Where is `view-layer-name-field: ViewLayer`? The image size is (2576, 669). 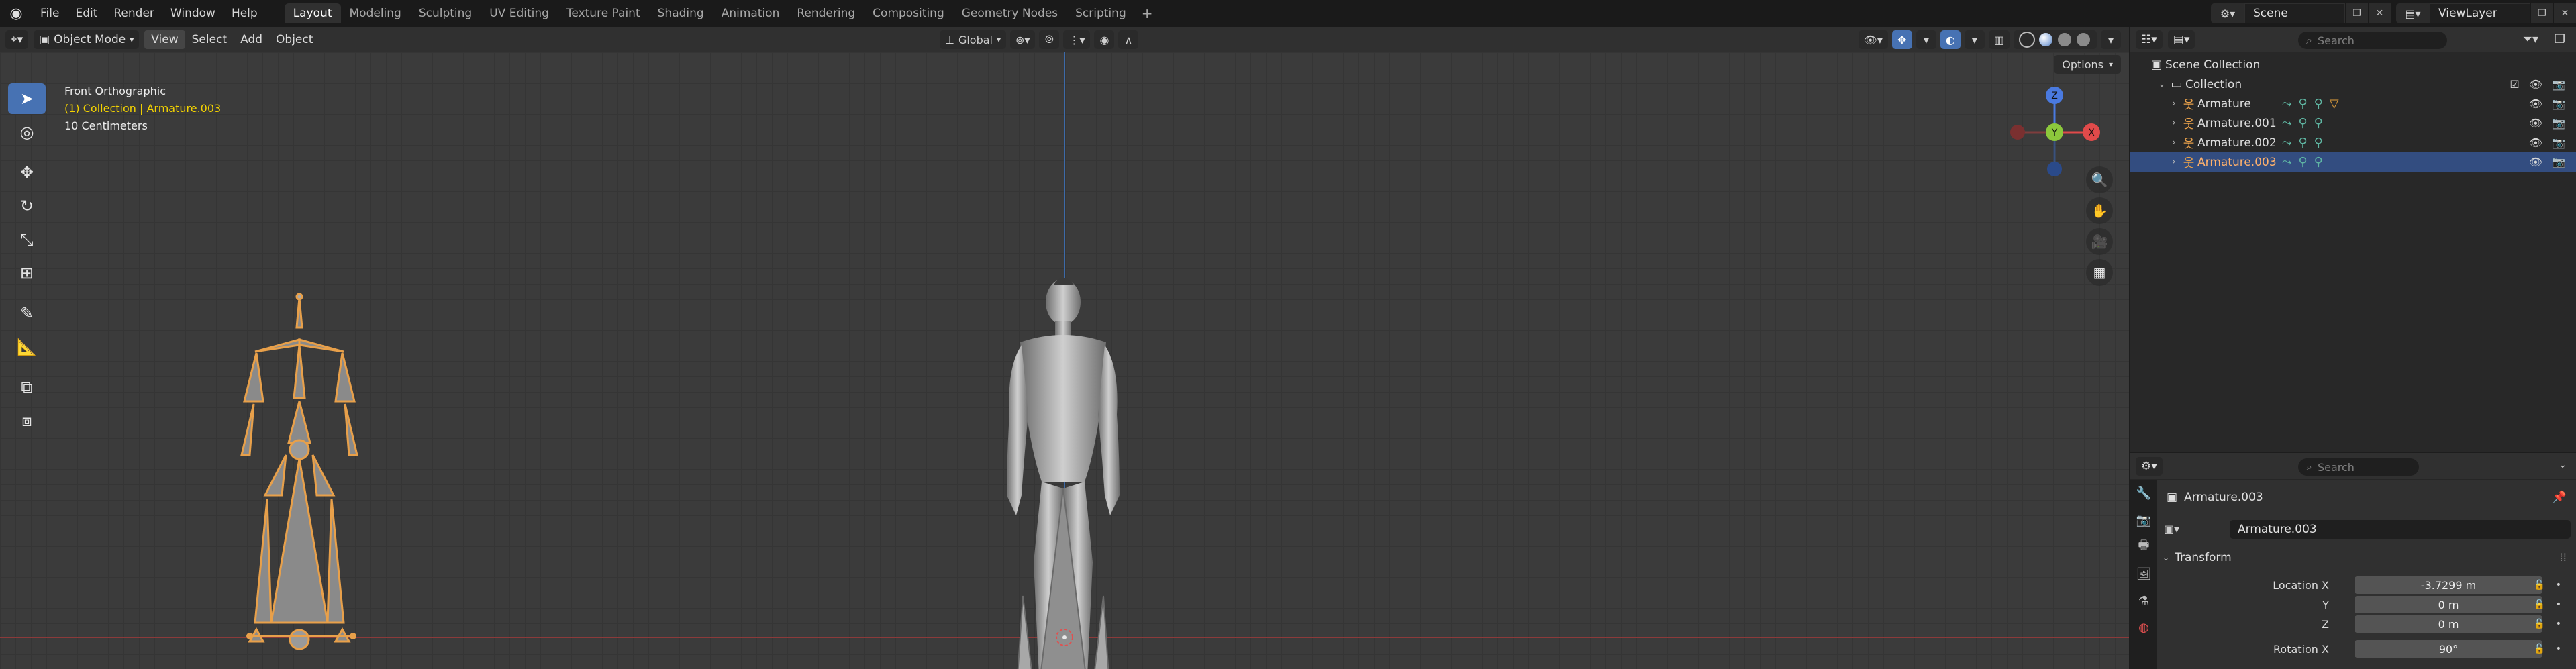
view-layer-name-field: ViewLayer is located at coordinates (2480, 13).